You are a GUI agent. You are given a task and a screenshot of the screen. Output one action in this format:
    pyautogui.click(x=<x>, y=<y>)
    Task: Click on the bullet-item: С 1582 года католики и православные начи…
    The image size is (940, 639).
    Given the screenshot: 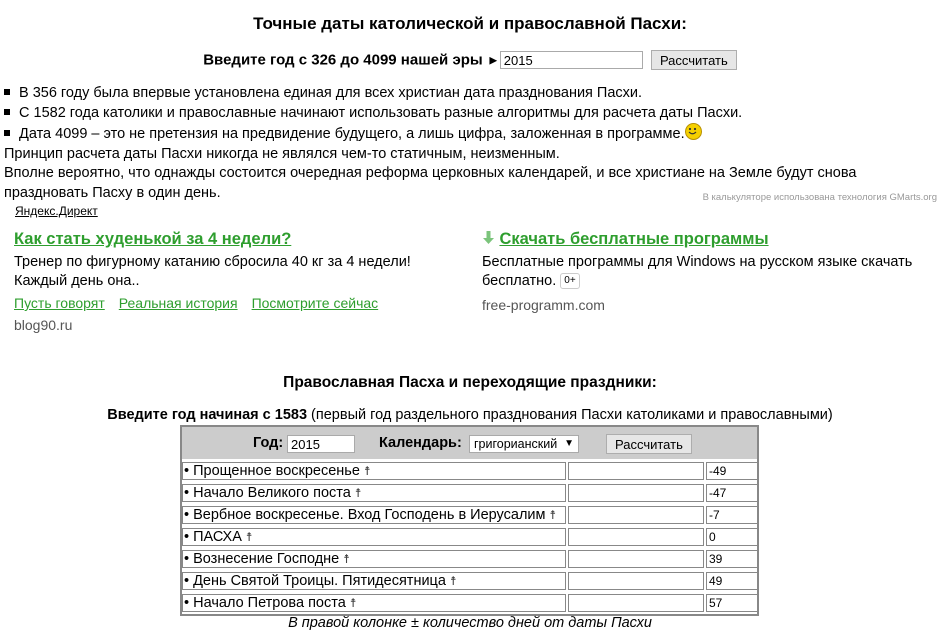 What is the action you would take?
    pyautogui.click(x=430, y=114)
    